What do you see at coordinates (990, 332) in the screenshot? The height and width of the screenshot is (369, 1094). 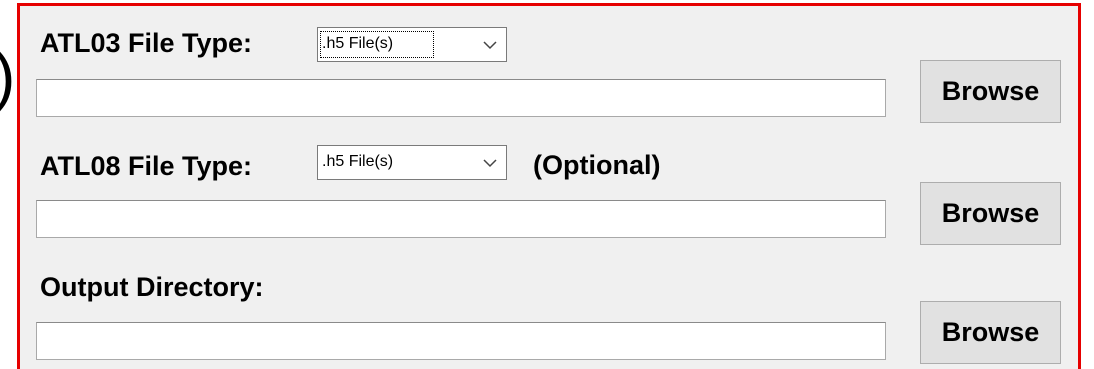 I see `output-browse-button: Browse` at bounding box center [990, 332].